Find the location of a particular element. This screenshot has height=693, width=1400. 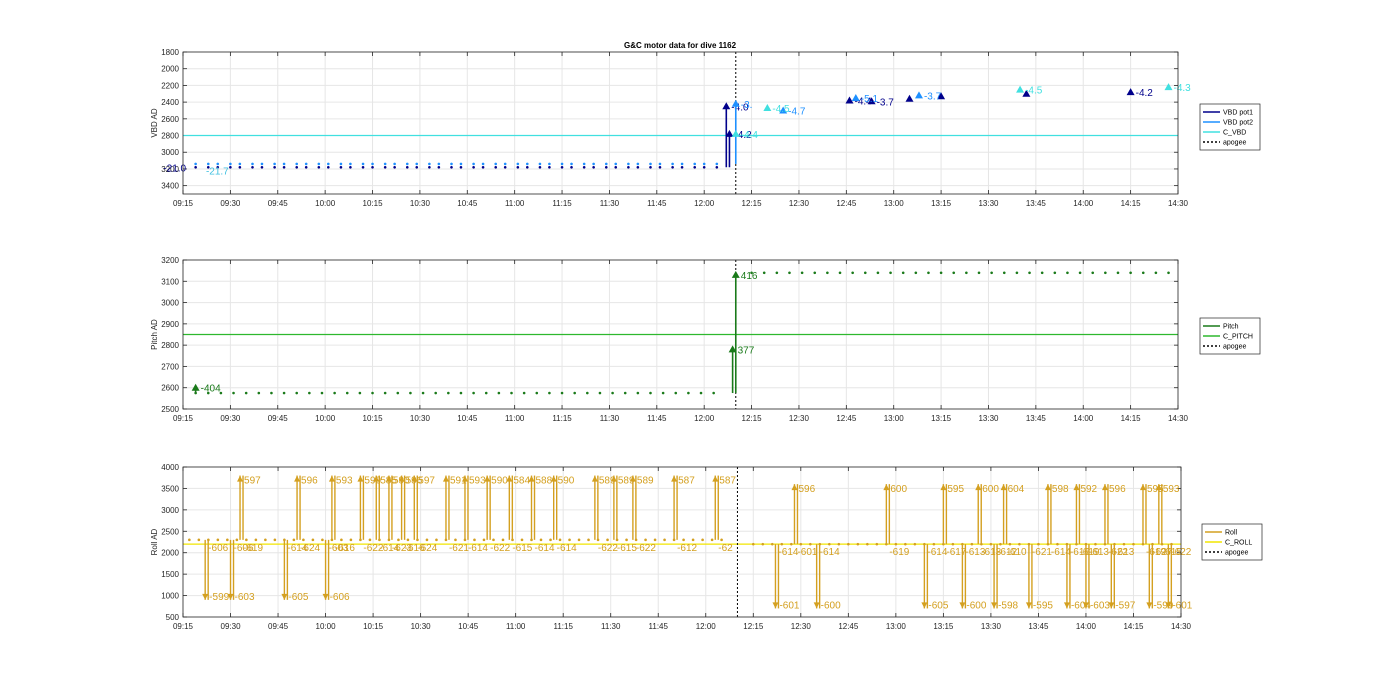

x-tick-label: 10:00 is located at coordinates (325, 203).